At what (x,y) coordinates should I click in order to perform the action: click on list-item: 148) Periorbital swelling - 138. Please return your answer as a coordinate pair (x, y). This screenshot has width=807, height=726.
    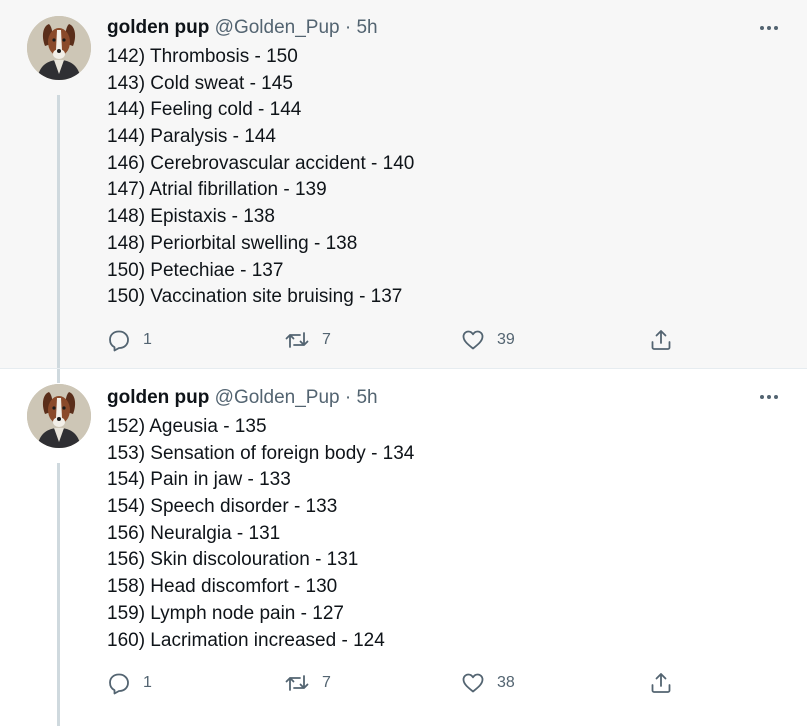
    Looking at the image, I should click on (232, 243).